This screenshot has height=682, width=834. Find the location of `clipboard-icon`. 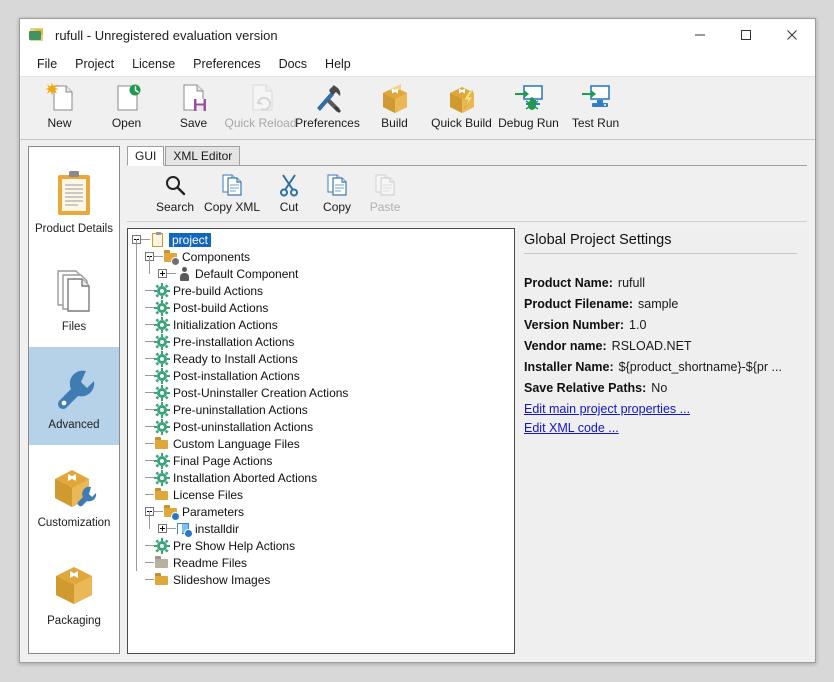

clipboard-icon is located at coordinates (158, 239).